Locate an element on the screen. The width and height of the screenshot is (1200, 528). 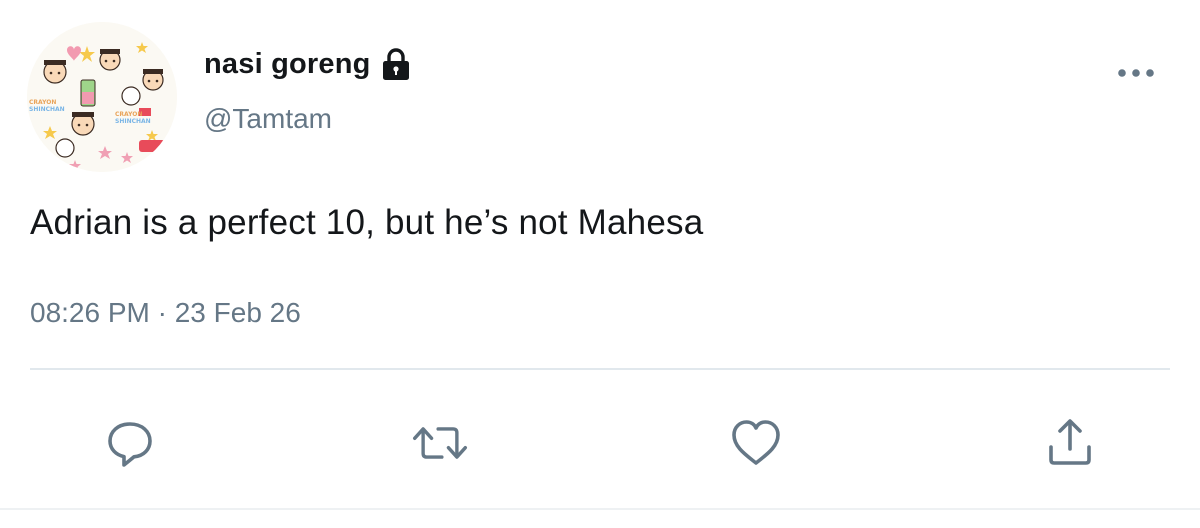
bottom-divider is located at coordinates (600, 509).